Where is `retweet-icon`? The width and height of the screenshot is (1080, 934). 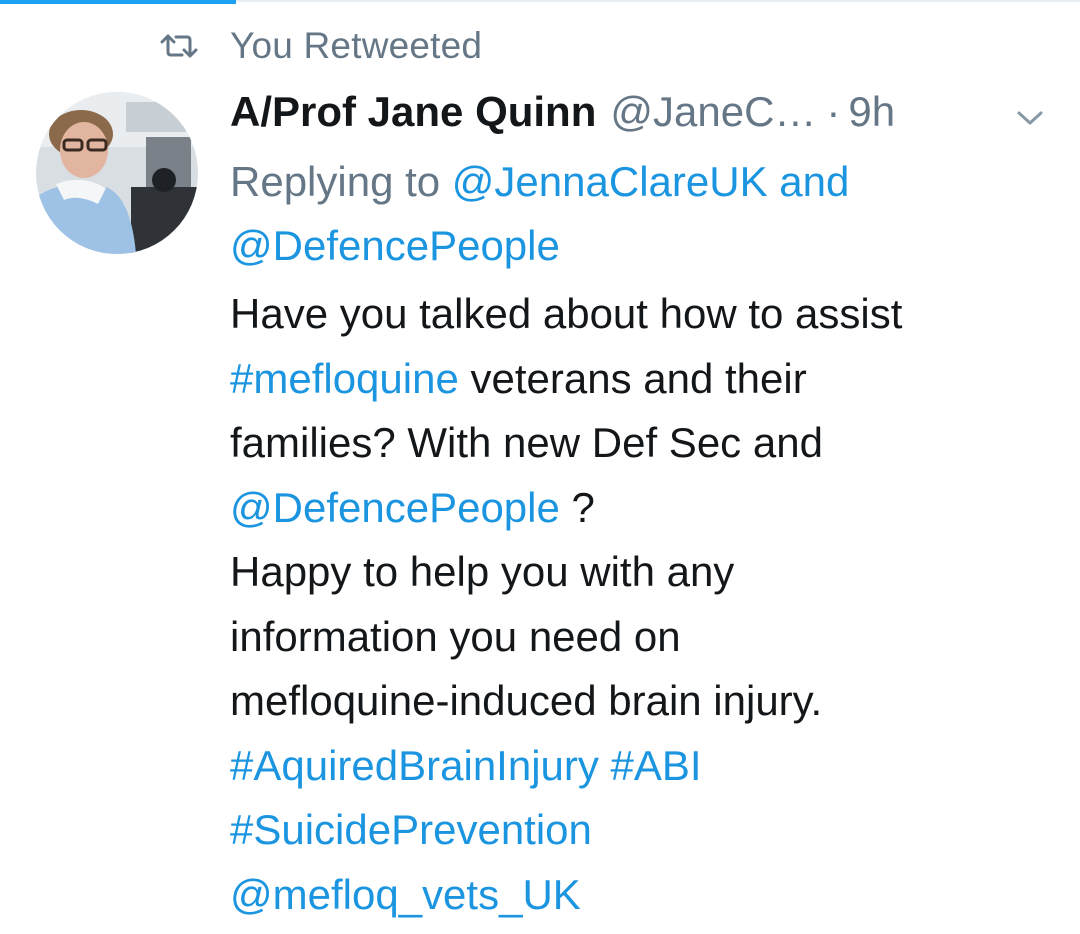 retweet-icon is located at coordinates (179, 46).